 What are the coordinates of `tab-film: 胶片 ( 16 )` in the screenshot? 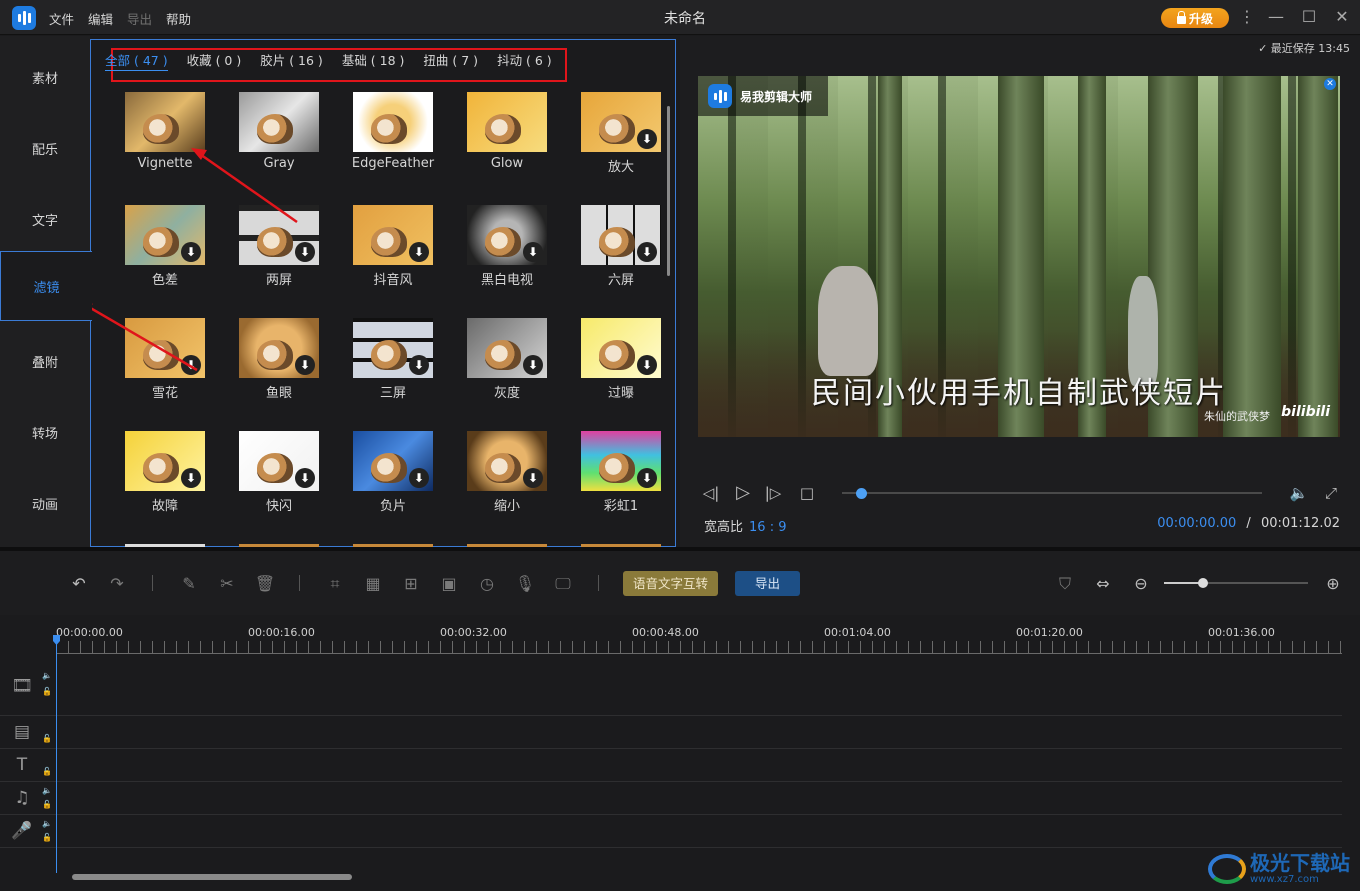 It's located at (291, 60).